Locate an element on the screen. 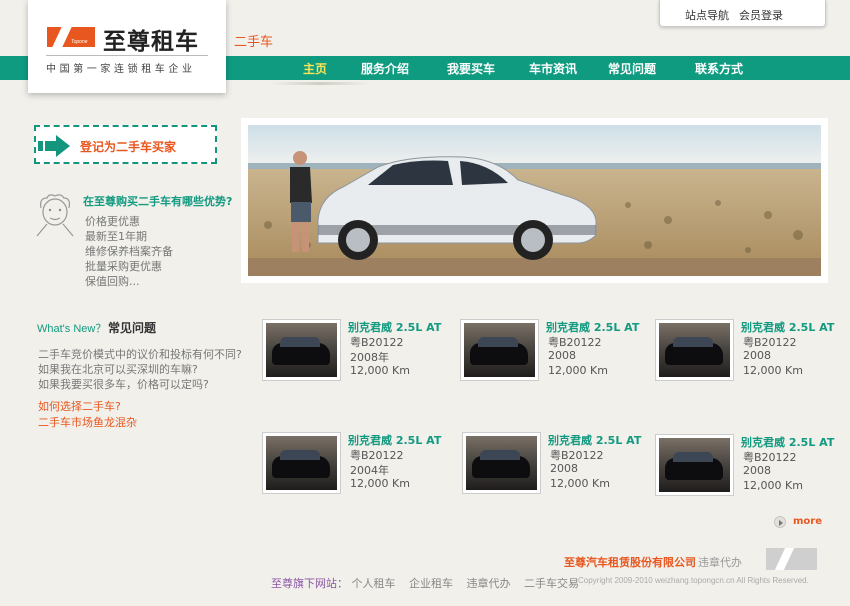  faq-item: 如果我在北京可以买深圳的车嘛? is located at coordinates (140, 369).